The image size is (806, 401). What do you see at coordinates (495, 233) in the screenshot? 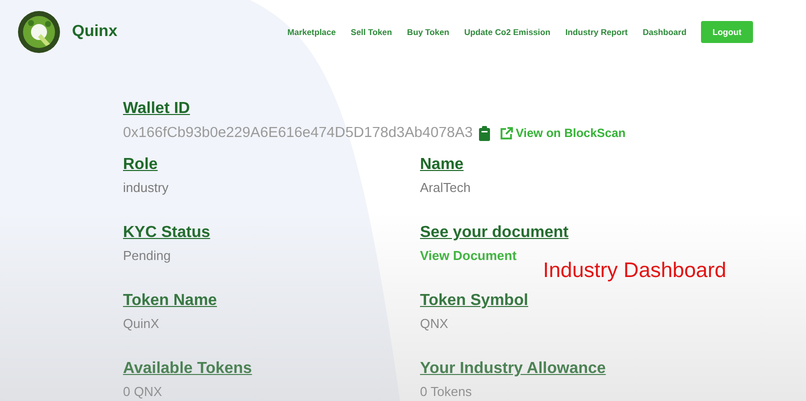
I see `field-label: See your document` at bounding box center [495, 233].